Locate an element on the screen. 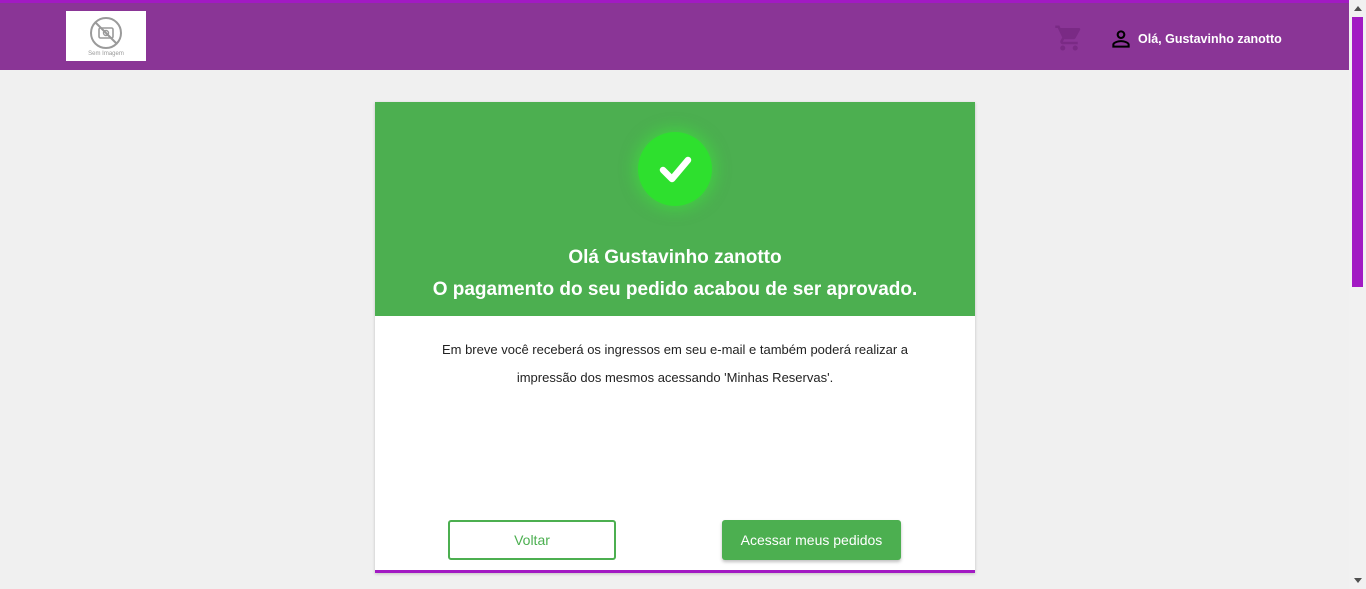 Image resolution: width=1366 pixels, height=589 pixels. user-menu: Olá, Gustavinho zanotto is located at coordinates (1195, 39).